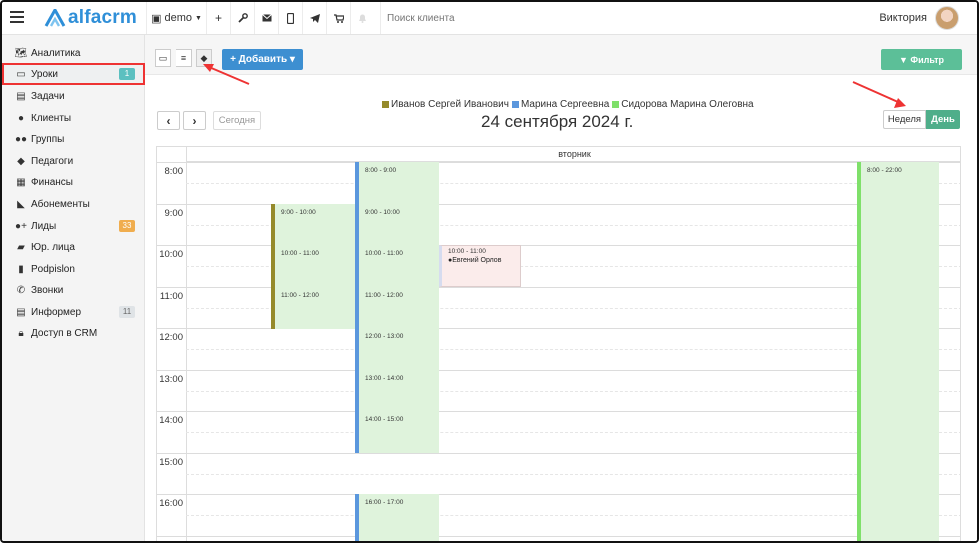 Image resolution: width=979 pixels, height=543 pixels. Describe the element at coordinates (73, 247) in the screenshot. I see `sidebar-item-legal-entities: ▰ Юр. лица` at that location.